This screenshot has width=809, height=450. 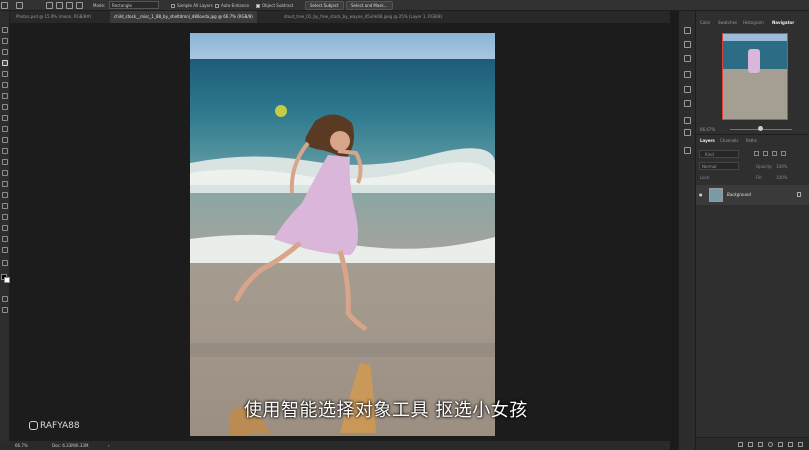 I want to click on adjustments-panel-icon, so click(x=687, y=103).